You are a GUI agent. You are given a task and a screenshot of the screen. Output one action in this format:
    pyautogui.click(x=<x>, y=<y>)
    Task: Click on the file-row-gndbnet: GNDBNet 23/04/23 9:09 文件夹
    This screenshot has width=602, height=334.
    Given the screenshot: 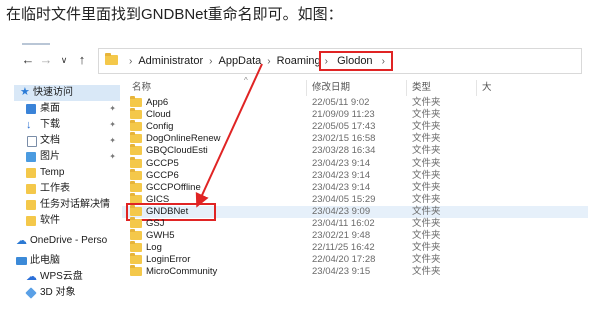 What is the action you would take?
    pyautogui.click(x=355, y=211)
    